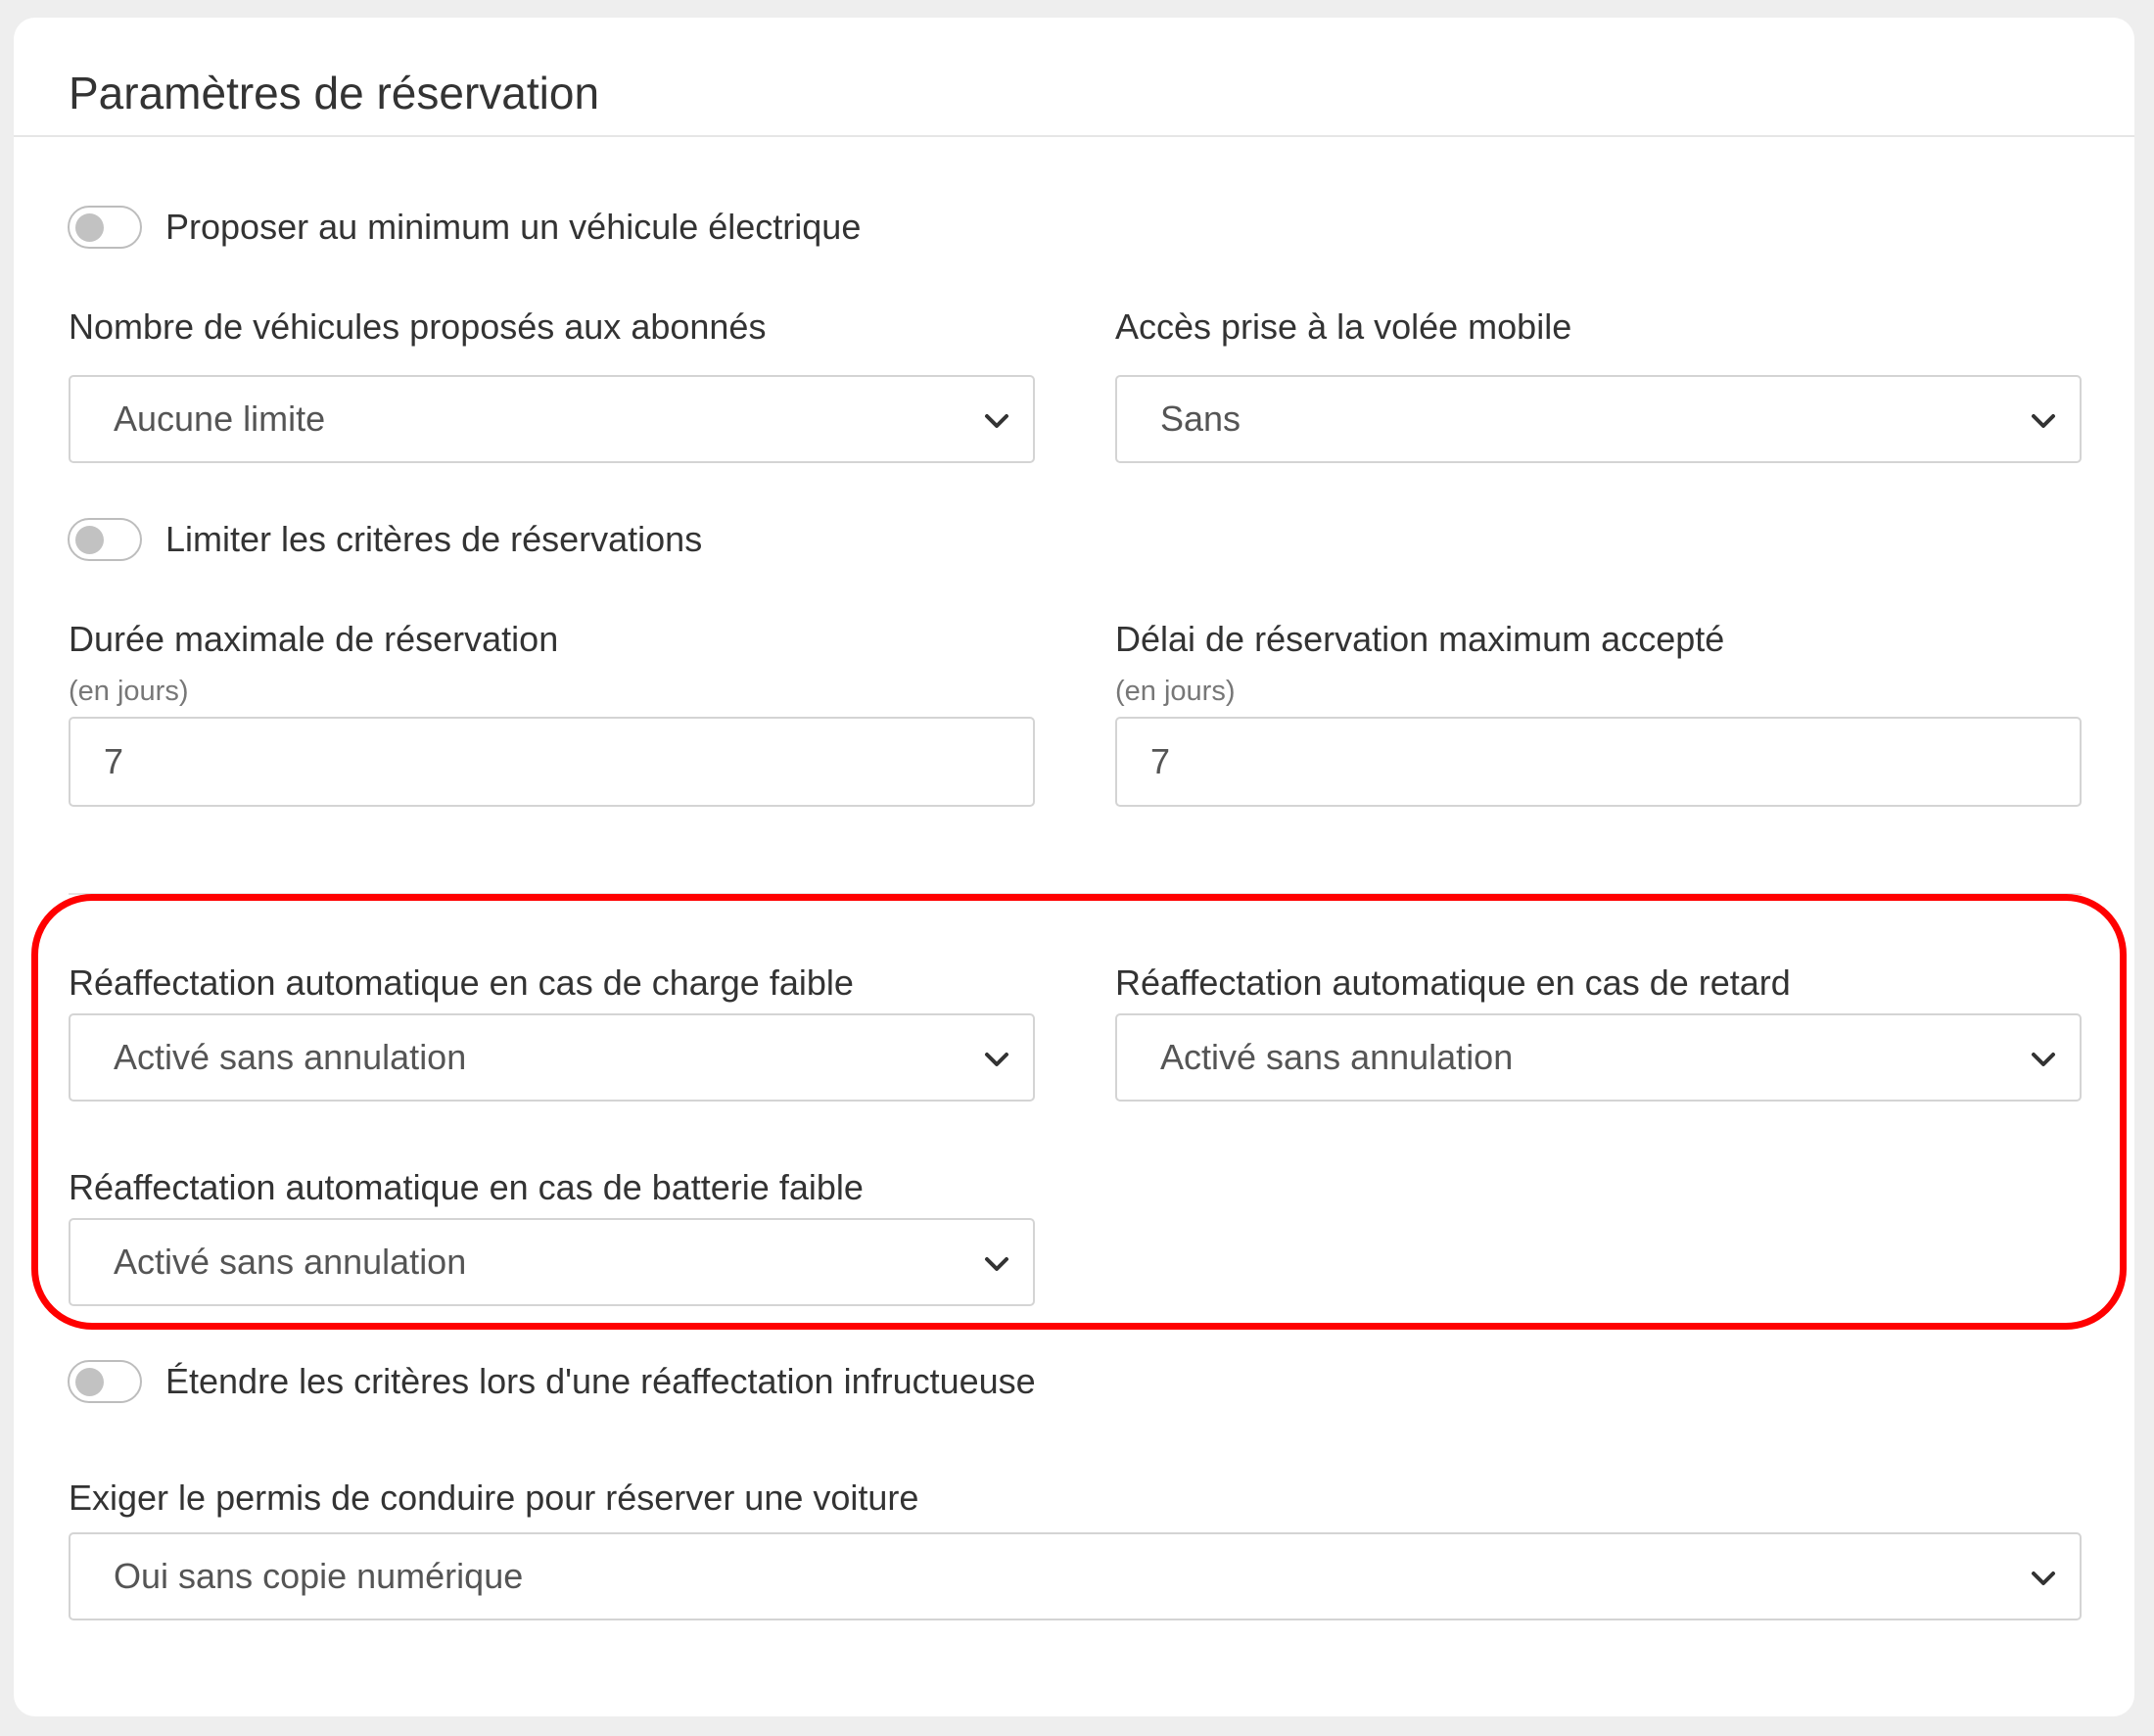 The image size is (2154, 1736). I want to click on realloc-low-charge-value: Activé sans annulation, so click(290, 1057).